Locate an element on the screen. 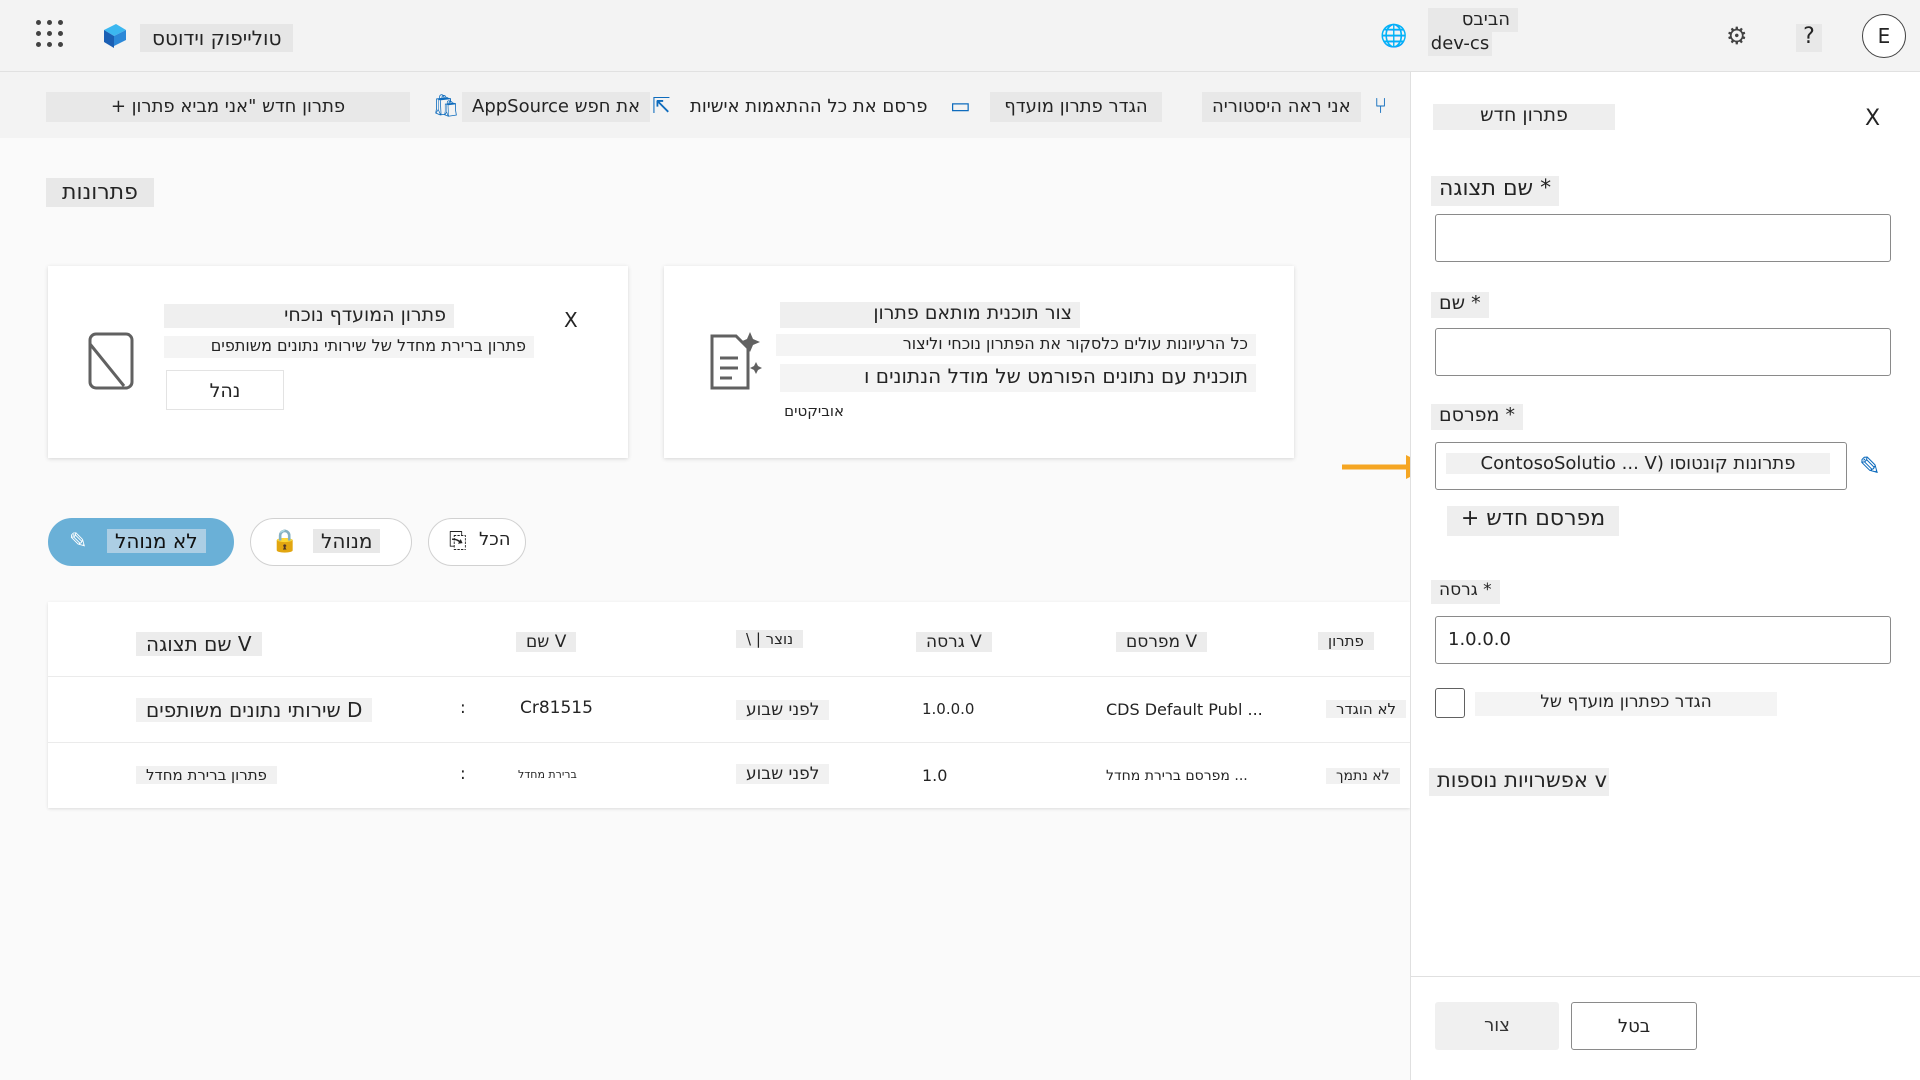 The image size is (1920, 1080). environment-icon: 🌐 is located at coordinates (1393, 36).